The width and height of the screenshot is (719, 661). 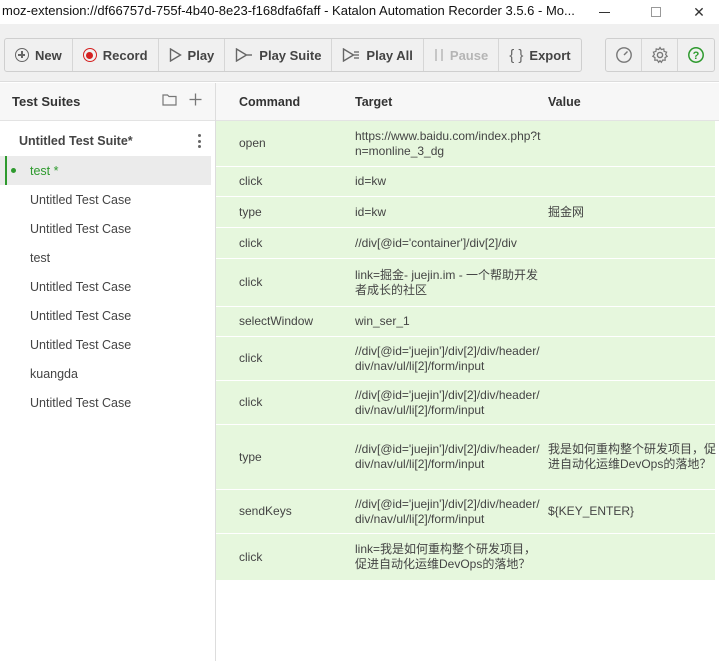 What do you see at coordinates (465, 212) in the screenshot?
I see `table-row: type id=kw 掘金网` at bounding box center [465, 212].